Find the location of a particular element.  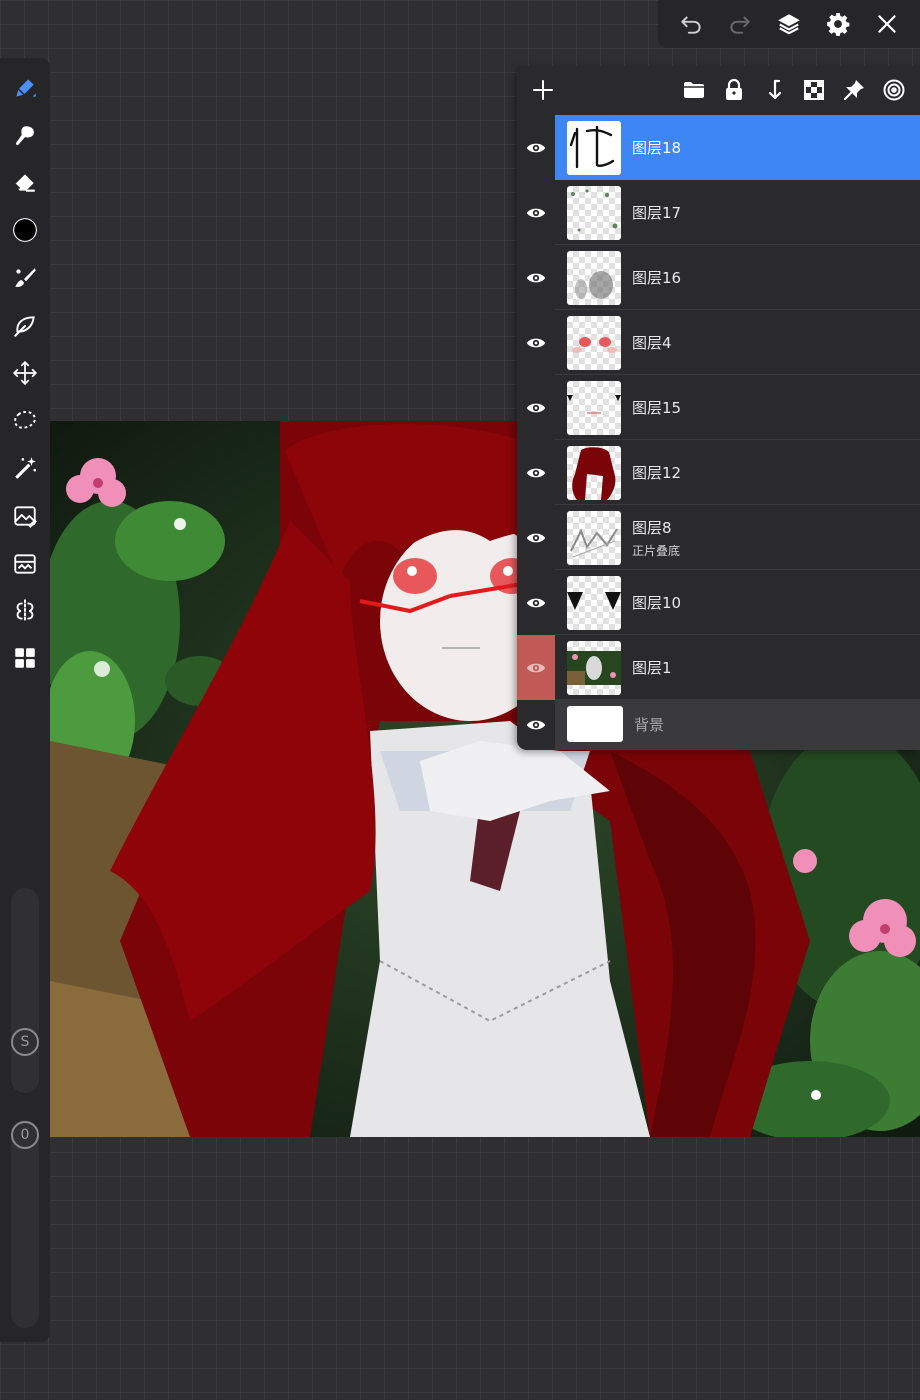

magic-wand-icon is located at coordinates (26, 468).